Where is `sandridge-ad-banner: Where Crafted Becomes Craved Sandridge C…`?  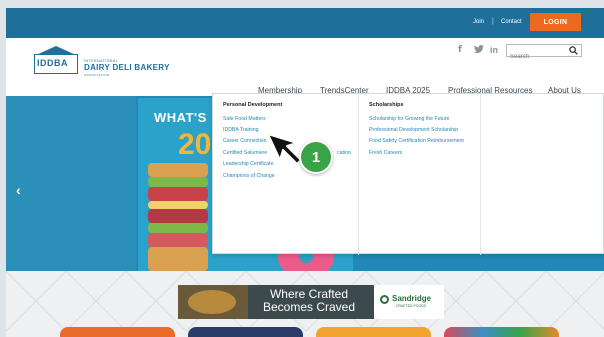 sandridge-ad-banner: Where Crafted Becomes Craved Sandridge C… is located at coordinates (311, 302).